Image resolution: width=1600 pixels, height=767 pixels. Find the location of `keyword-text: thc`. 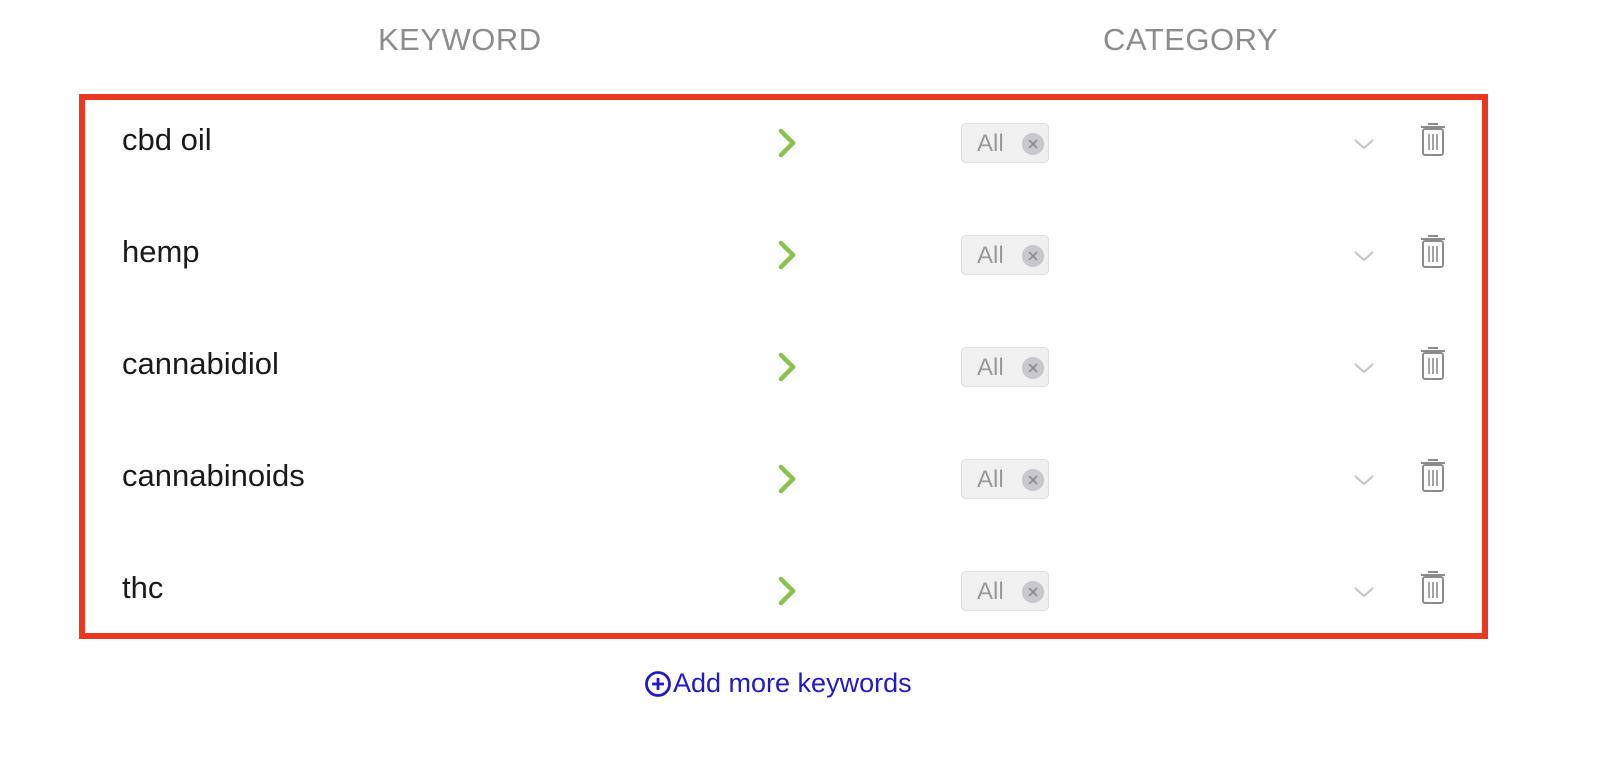

keyword-text: thc is located at coordinates (143, 587).